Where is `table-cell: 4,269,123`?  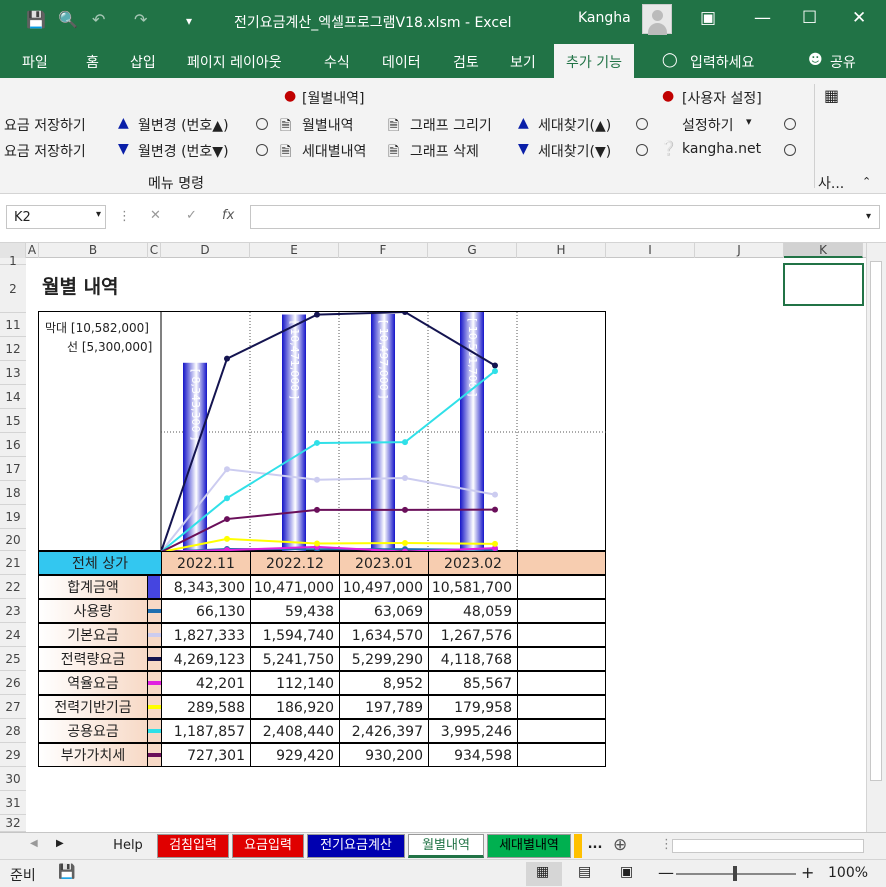 table-cell: 4,269,123 is located at coordinates (206, 659).